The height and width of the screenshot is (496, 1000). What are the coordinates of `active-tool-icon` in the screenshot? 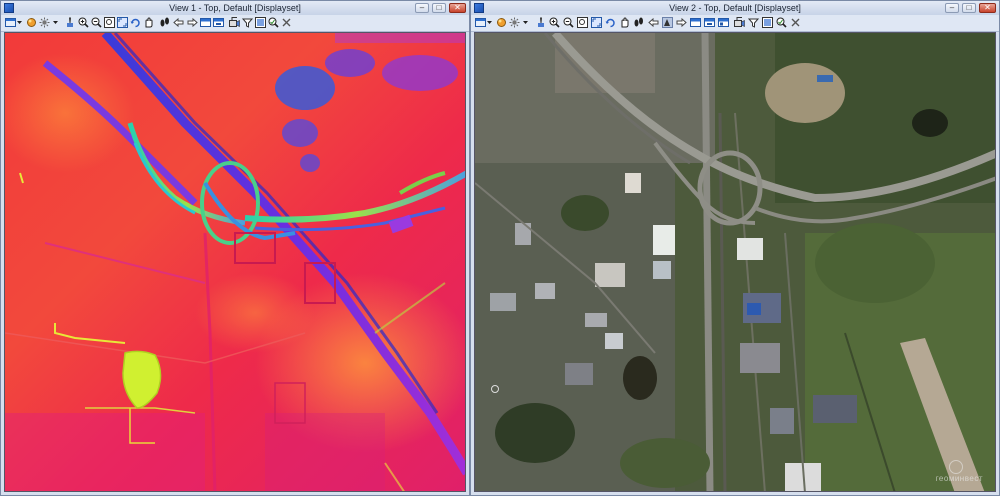 It's located at (667, 22).